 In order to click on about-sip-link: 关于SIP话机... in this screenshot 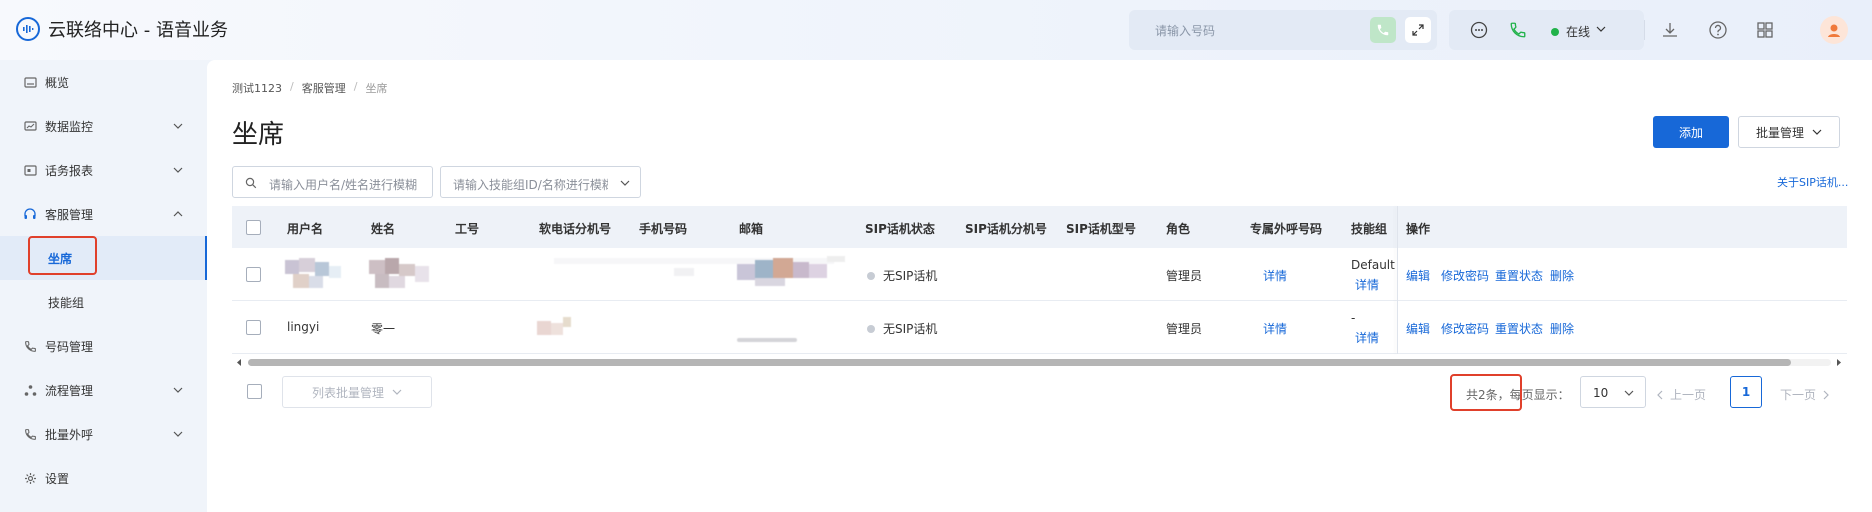, I will do `click(1812, 182)`.